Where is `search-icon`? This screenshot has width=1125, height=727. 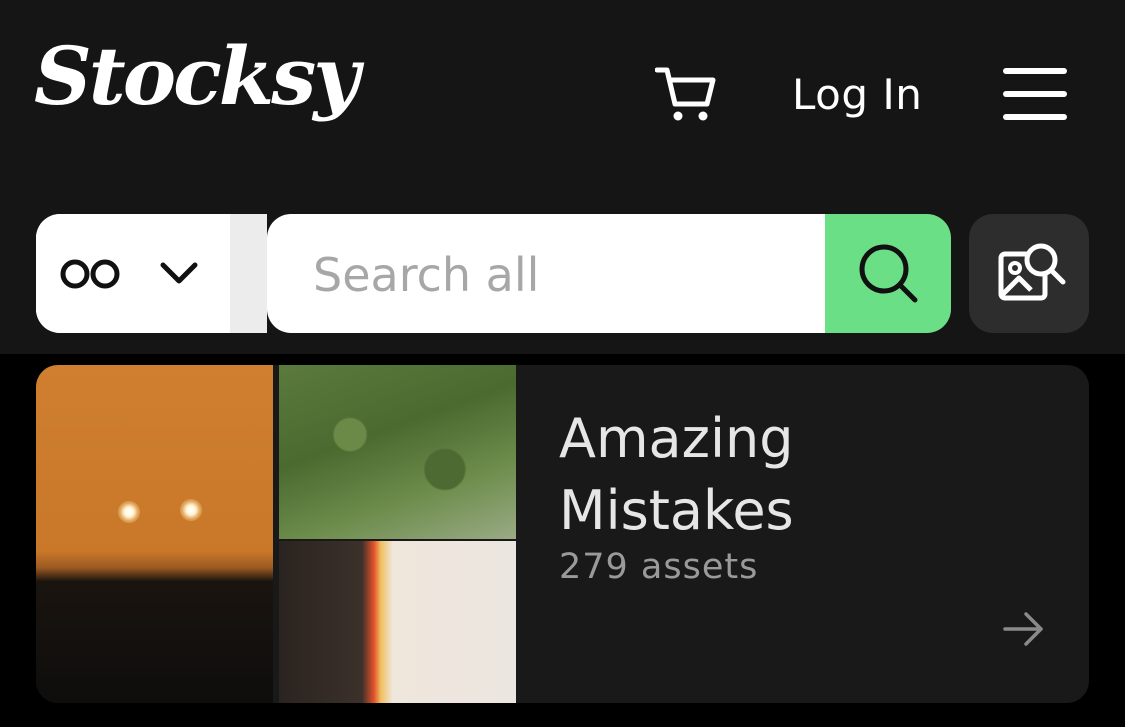 search-icon is located at coordinates (888, 273).